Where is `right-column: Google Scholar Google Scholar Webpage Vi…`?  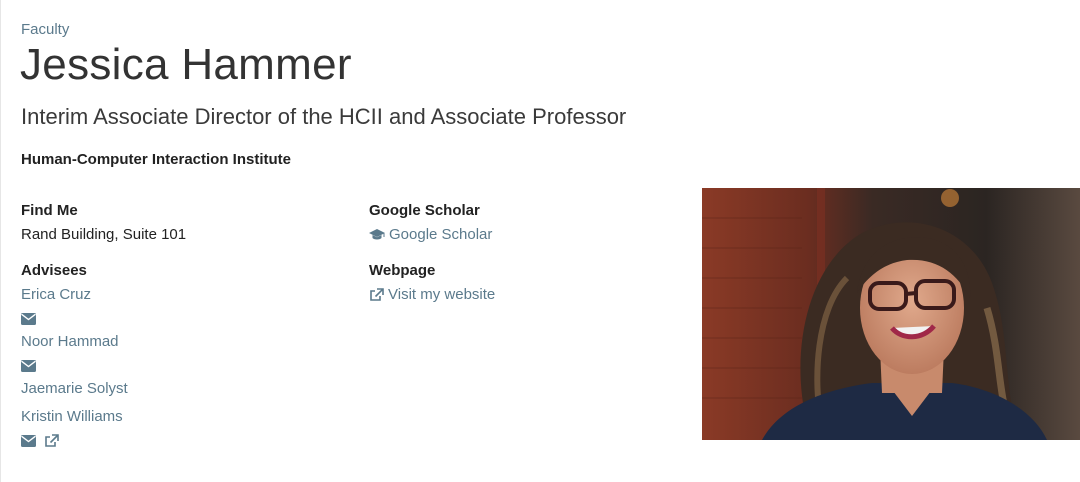
right-column: Google Scholar Google Scholar Webpage Vi… is located at coordinates (519, 253).